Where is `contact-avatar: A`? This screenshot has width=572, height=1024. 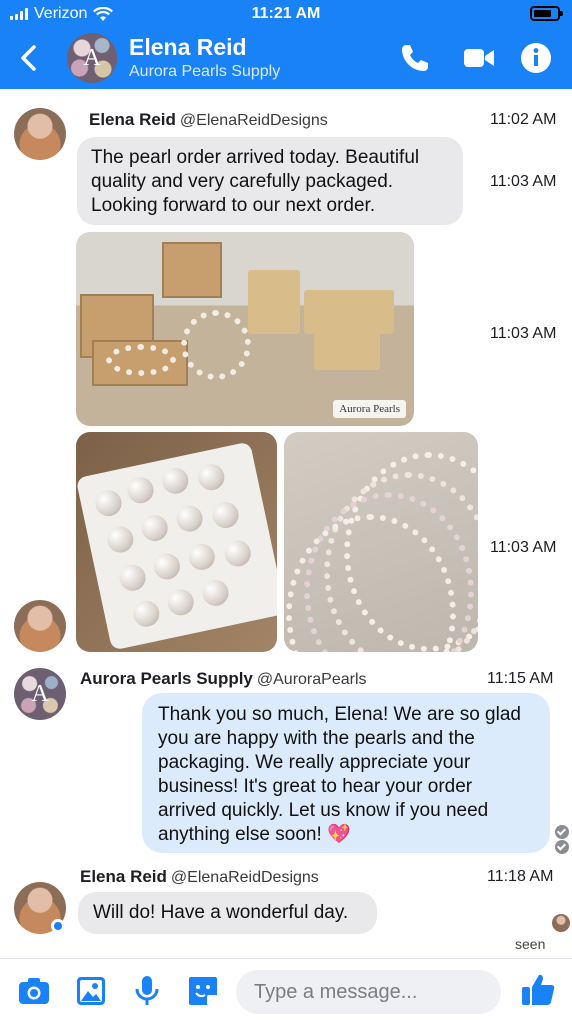 contact-avatar: A is located at coordinates (92, 58).